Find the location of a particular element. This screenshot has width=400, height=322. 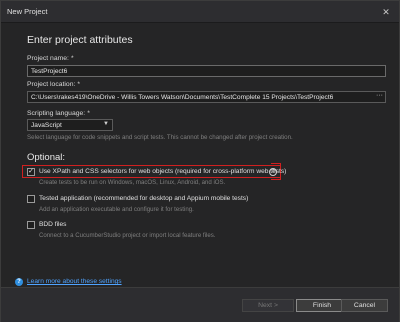

learn-more-link: Learn more about these settings is located at coordinates (74, 281).